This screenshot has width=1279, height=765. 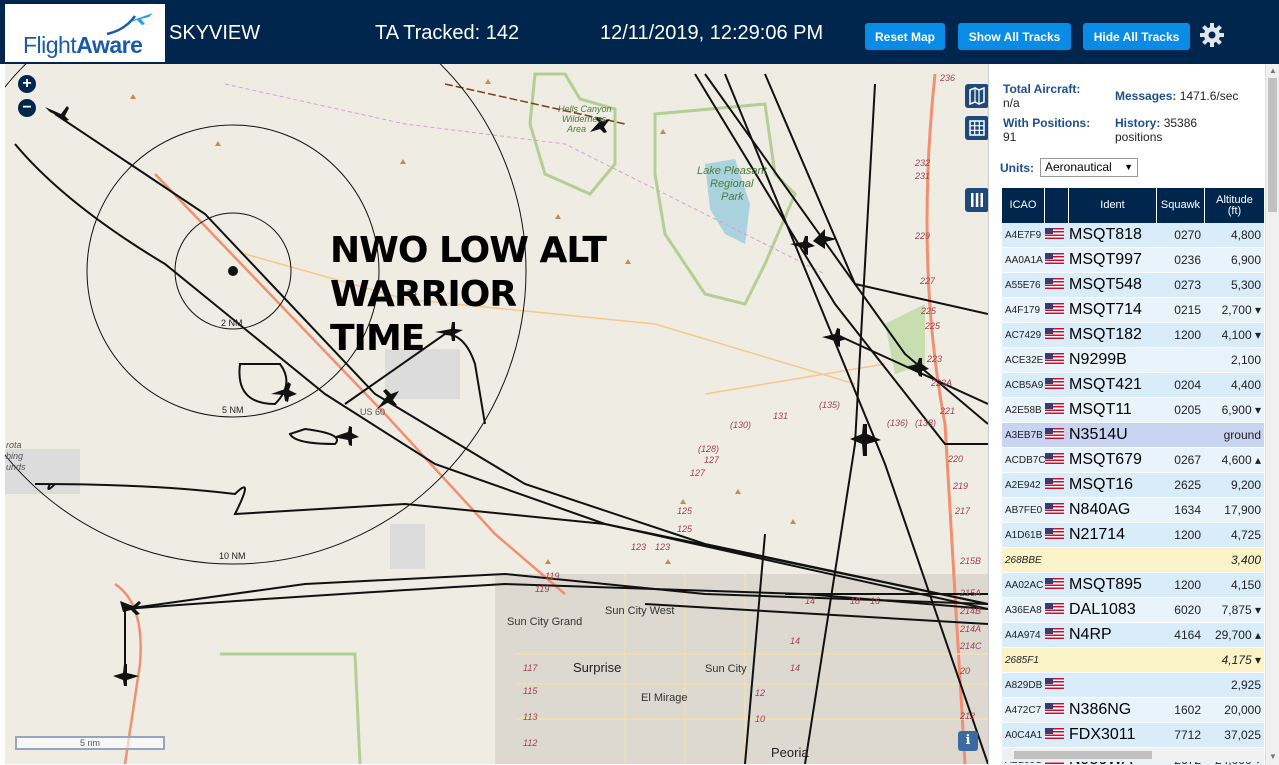 I want to click on table-row: AA02AC MSQT895 1200 4,150, so click(x=1133, y=585).